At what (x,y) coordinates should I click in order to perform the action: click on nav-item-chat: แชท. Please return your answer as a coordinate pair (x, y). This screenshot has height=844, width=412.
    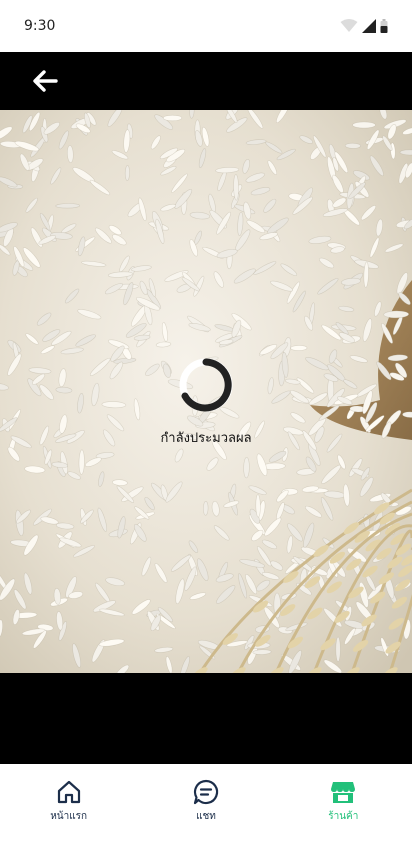
    Looking at the image, I should click on (206, 801).